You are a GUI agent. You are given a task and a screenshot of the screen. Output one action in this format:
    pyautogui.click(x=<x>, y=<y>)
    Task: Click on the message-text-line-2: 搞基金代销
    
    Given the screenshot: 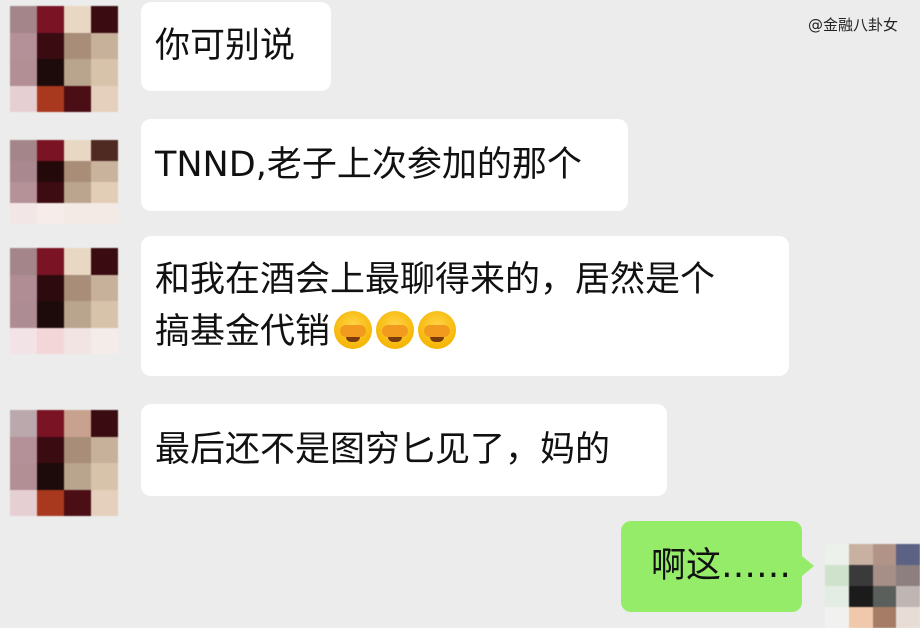 What is the action you would take?
    pyautogui.click(x=472, y=332)
    